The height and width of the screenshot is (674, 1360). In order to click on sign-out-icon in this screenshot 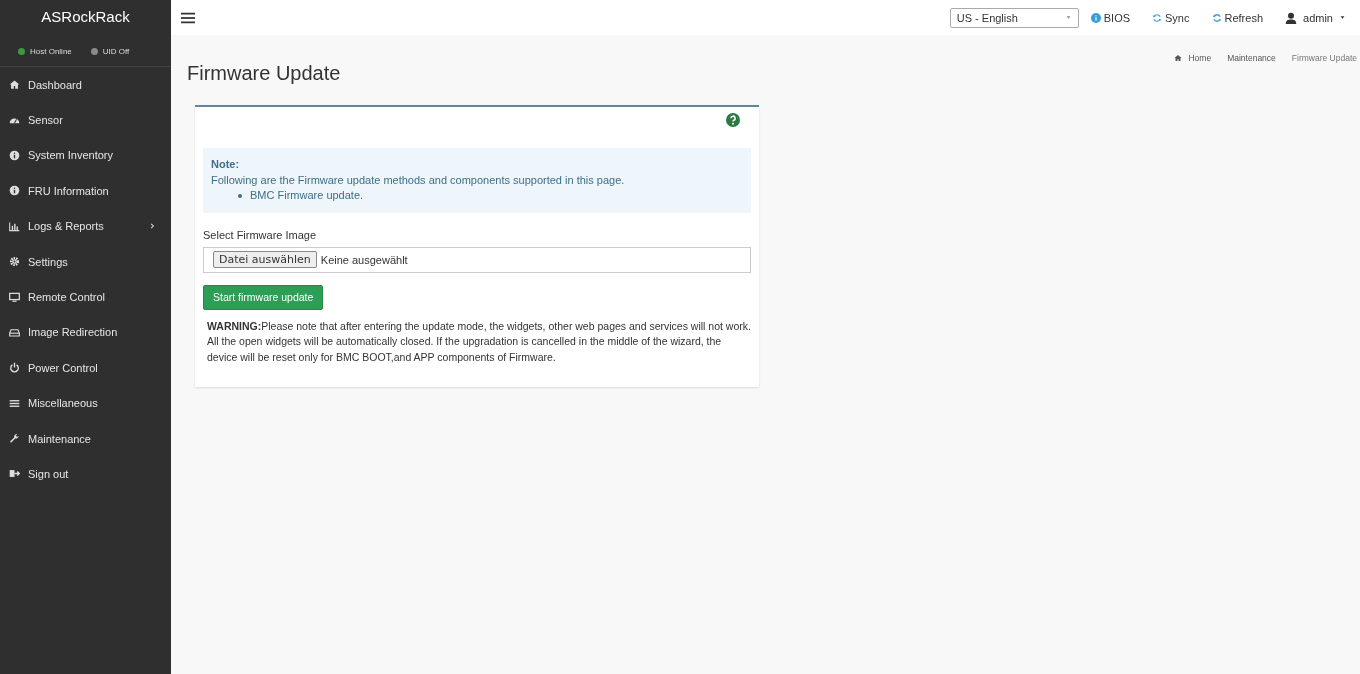, I will do `click(14, 474)`.